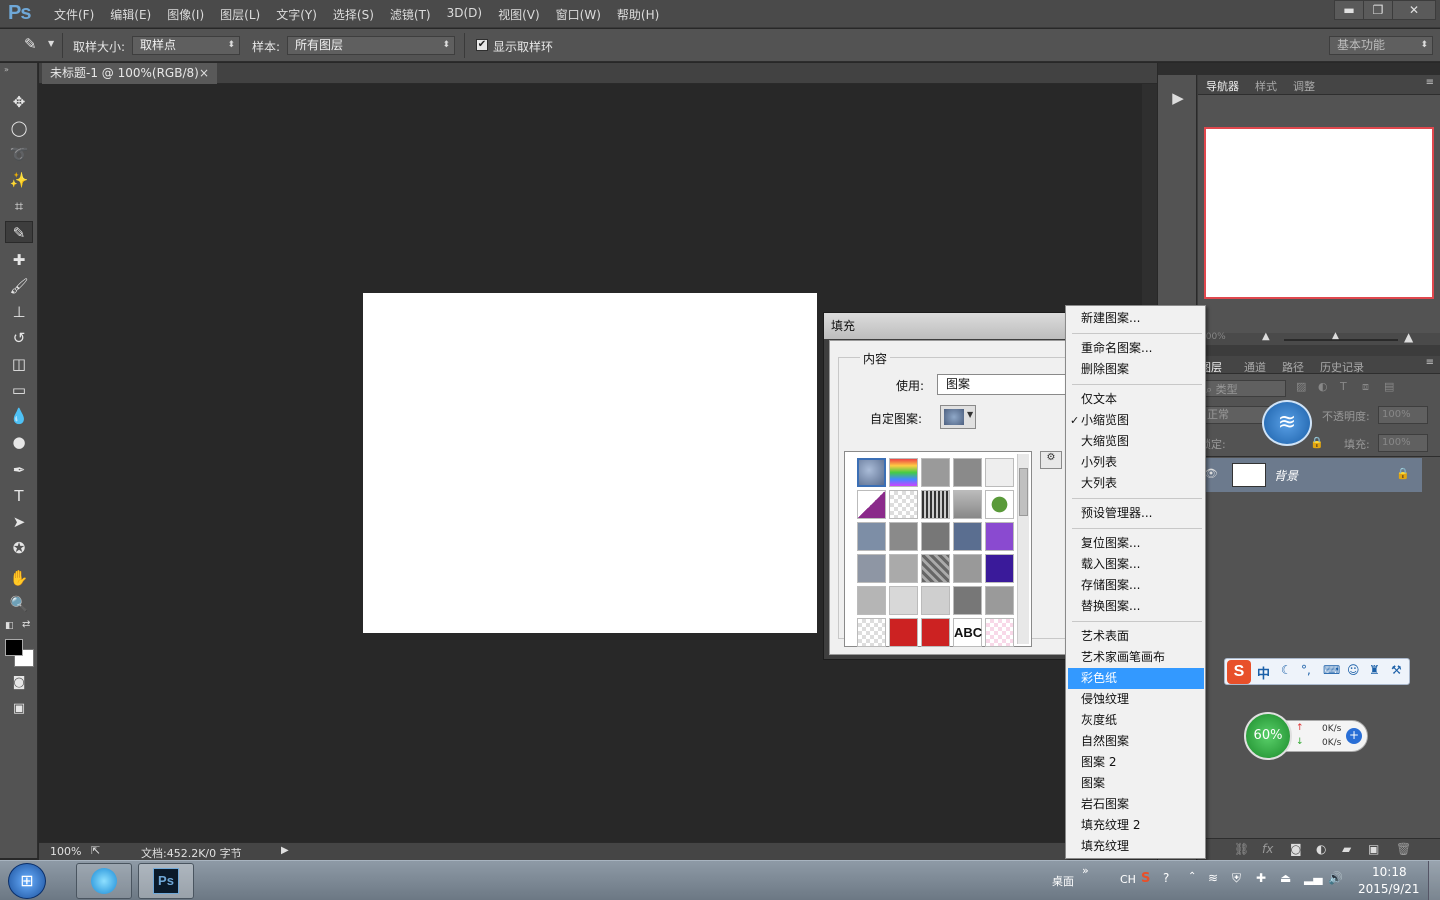  What do you see at coordinates (1063, 881) in the screenshot?
I see `desktop-toolbar-label: 桌面` at bounding box center [1063, 881].